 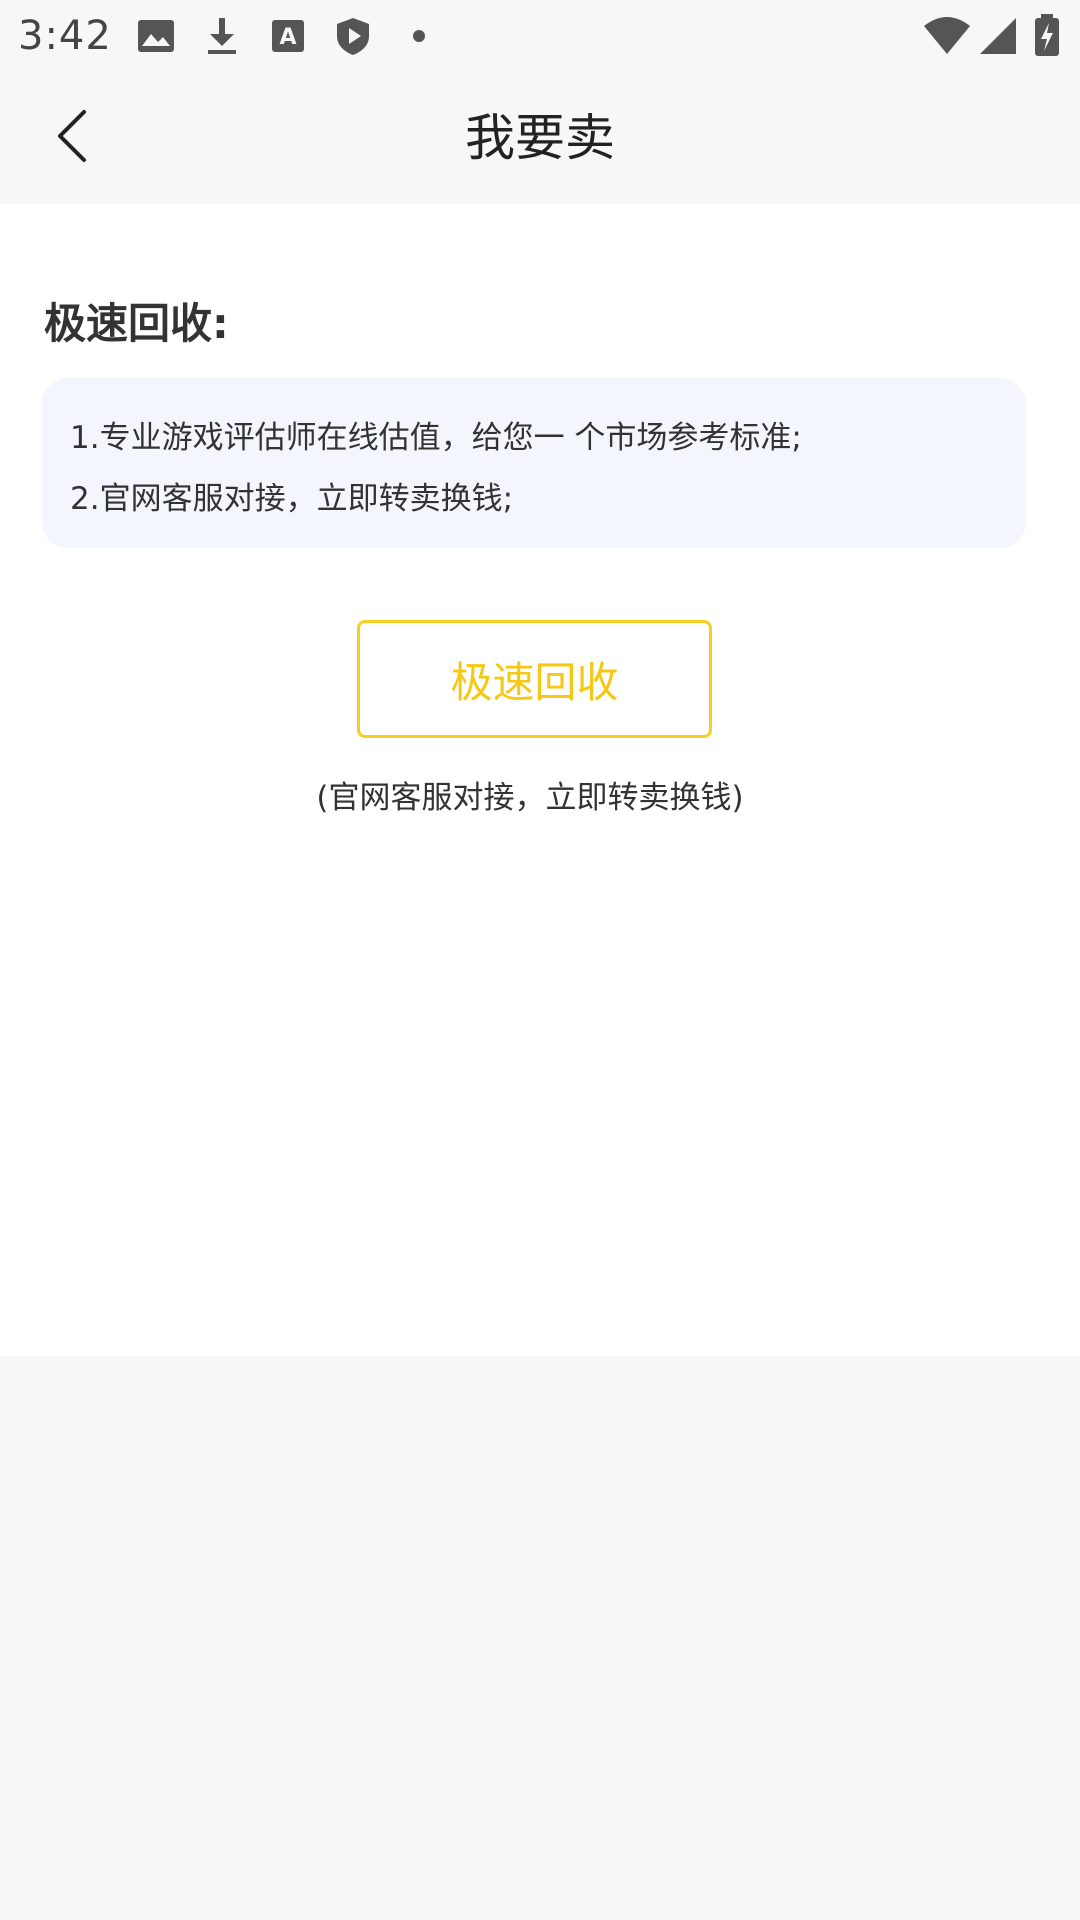 I want to click on info-line-1: 1.专业游戏评估师在线估值，给您一 个市场参考标准;, so click(x=436, y=438).